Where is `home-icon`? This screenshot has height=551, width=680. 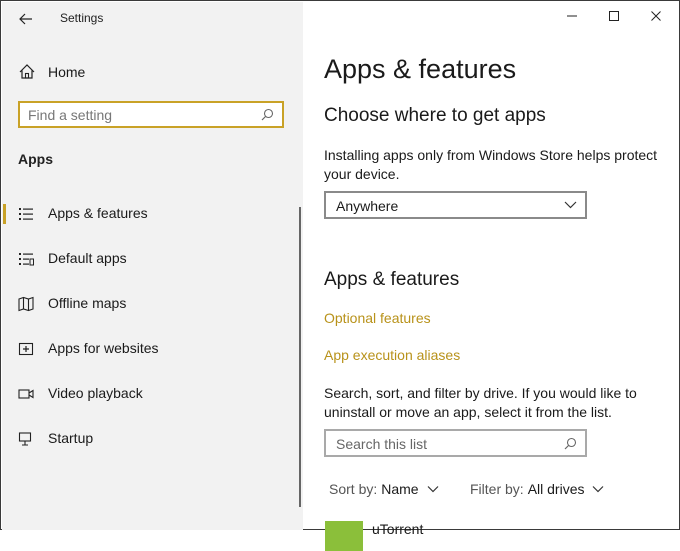
home-icon is located at coordinates (27, 71).